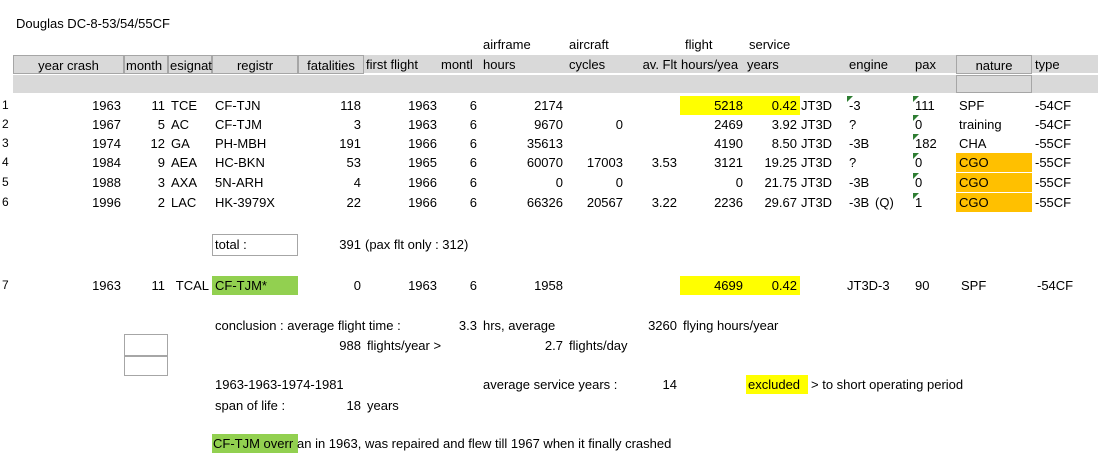  Describe the element at coordinates (331, 64) in the screenshot. I see `col-fatalities: fatalities` at that location.